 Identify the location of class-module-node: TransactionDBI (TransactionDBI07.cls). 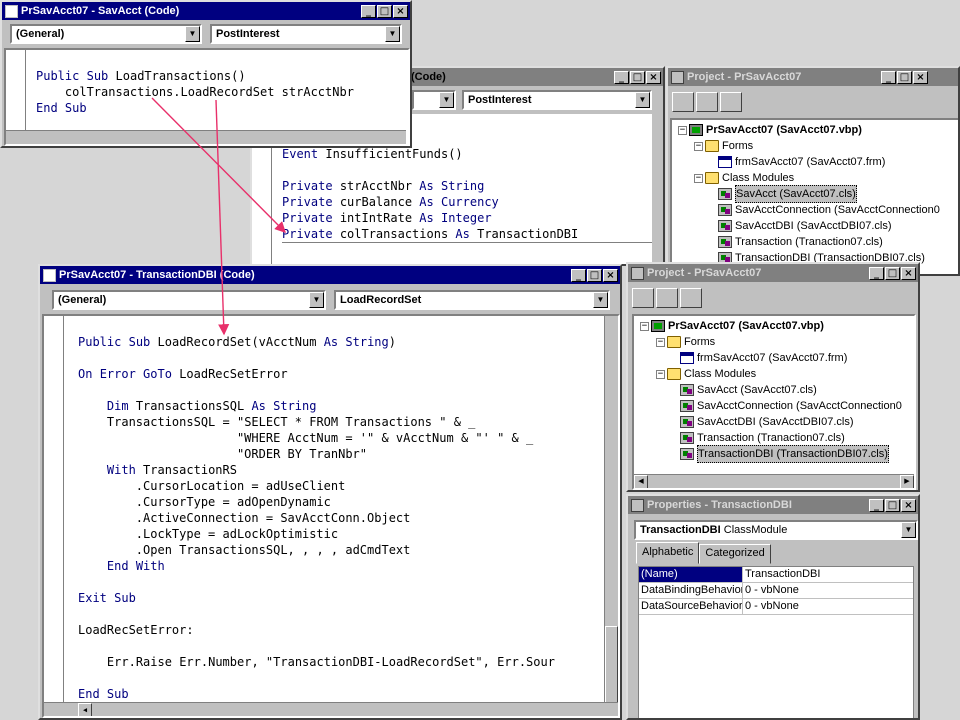
(784, 454).